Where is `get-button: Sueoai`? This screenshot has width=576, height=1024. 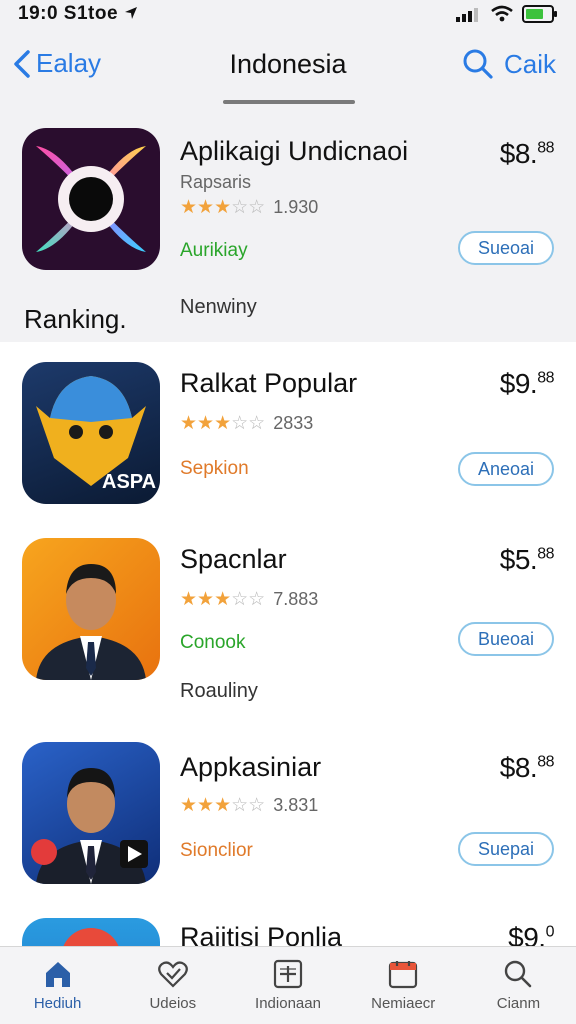 get-button: Sueoai is located at coordinates (506, 248).